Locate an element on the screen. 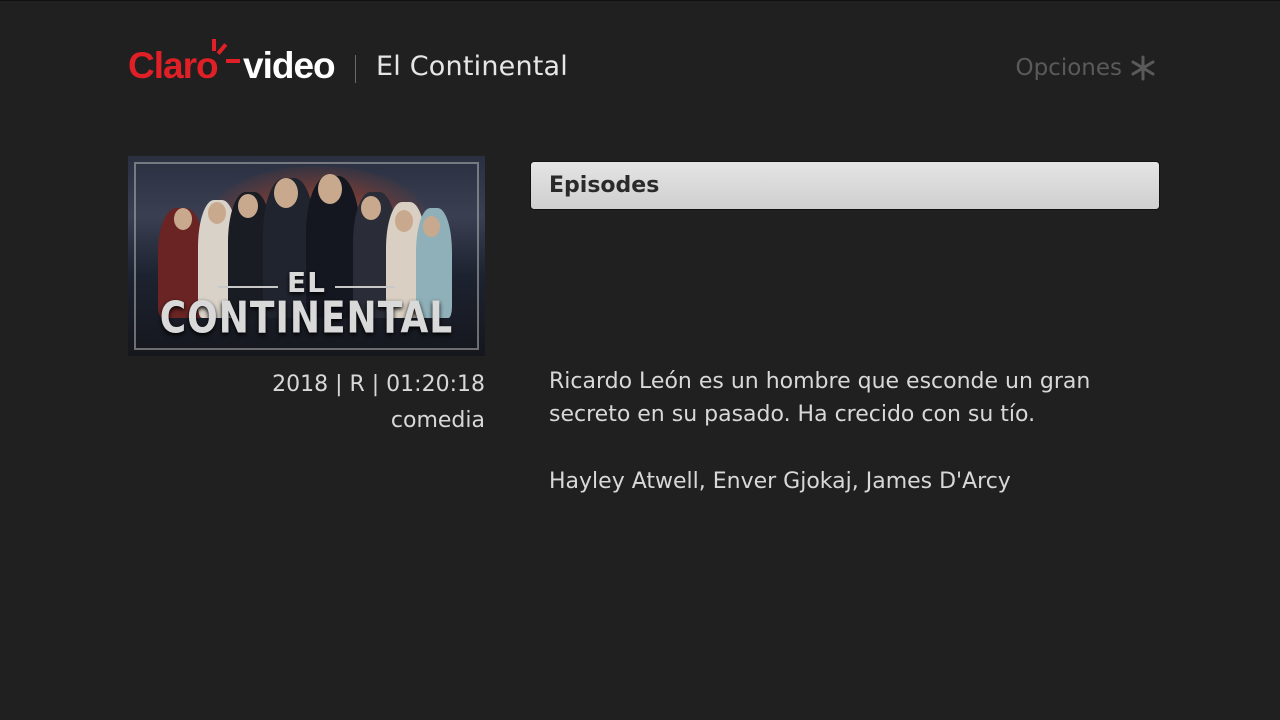 The height and width of the screenshot is (720, 1280). logo-rays-icon is located at coordinates (226, 51).